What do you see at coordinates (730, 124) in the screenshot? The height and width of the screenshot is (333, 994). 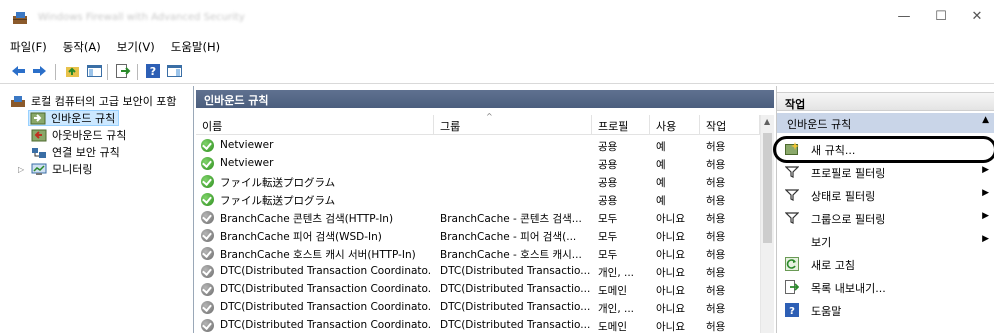 I see `column-header-action: 작업` at bounding box center [730, 124].